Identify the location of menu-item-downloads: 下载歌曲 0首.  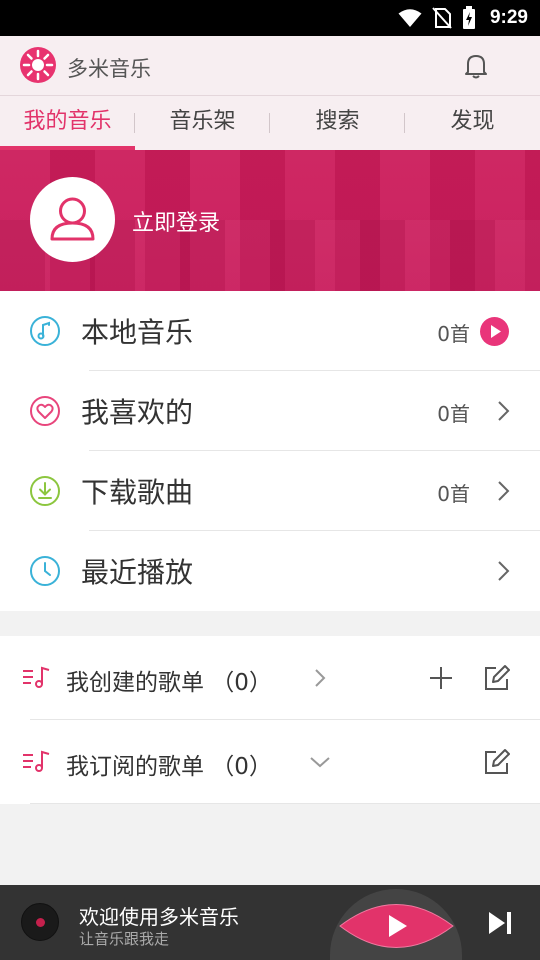
(270, 491).